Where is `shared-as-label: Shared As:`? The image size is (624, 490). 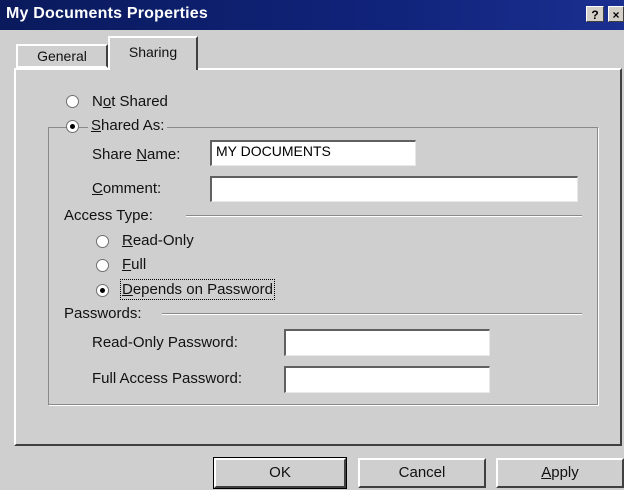 shared-as-label: Shared As: is located at coordinates (128, 125).